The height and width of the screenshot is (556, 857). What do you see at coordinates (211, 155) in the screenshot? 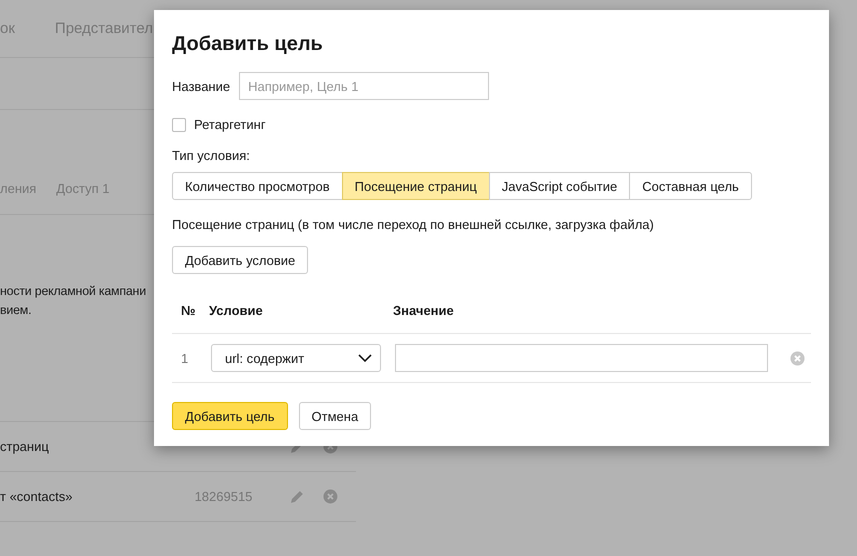
I see `section-label: Тип условия:` at bounding box center [211, 155].